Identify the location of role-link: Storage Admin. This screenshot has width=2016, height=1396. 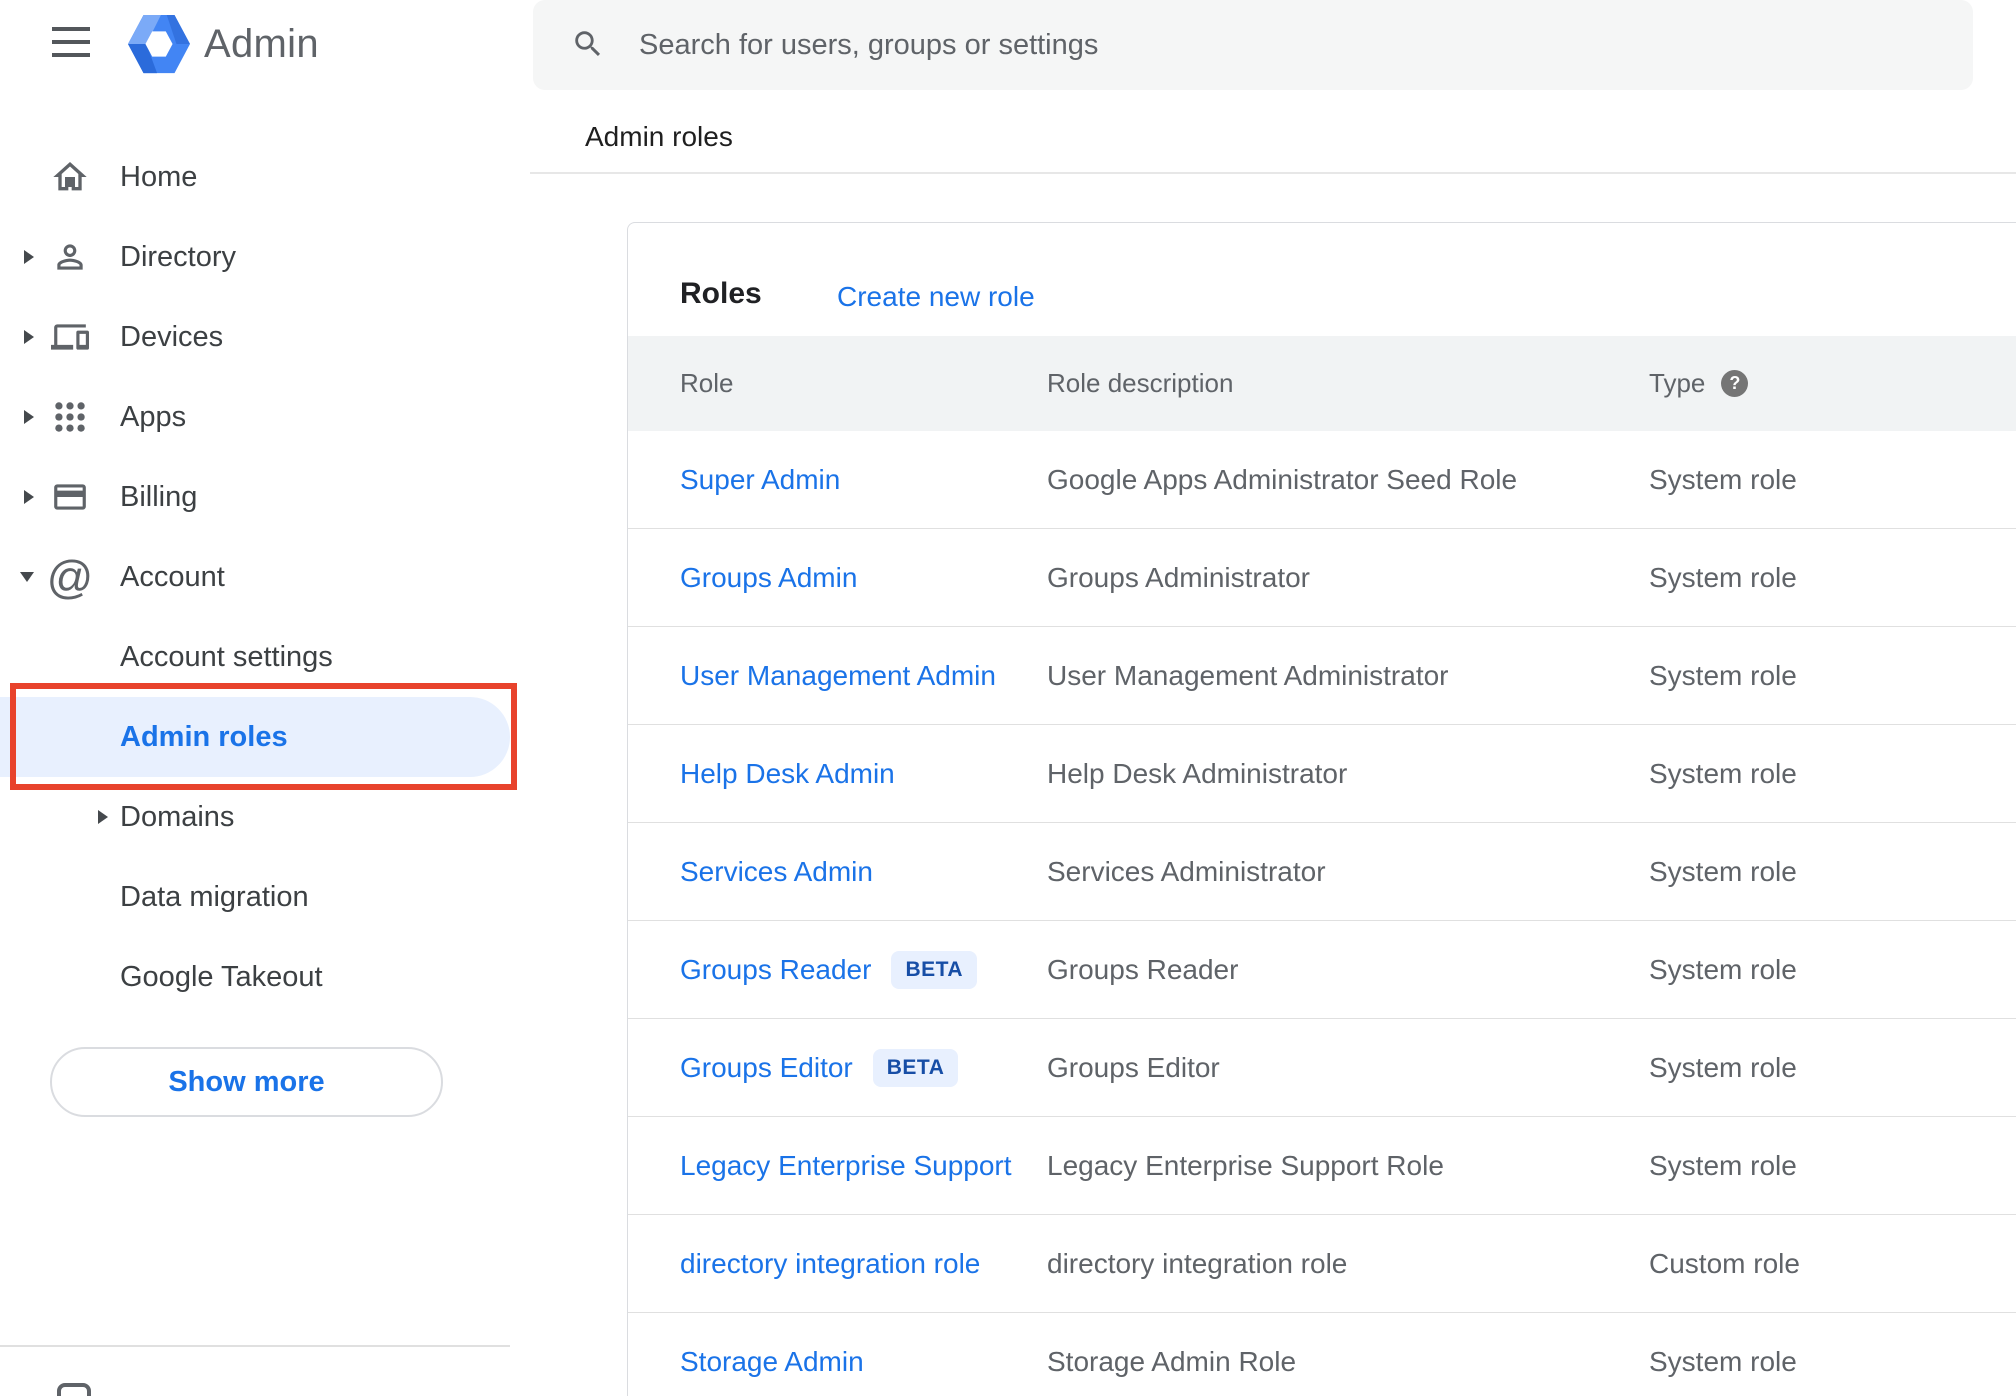
(772, 1361).